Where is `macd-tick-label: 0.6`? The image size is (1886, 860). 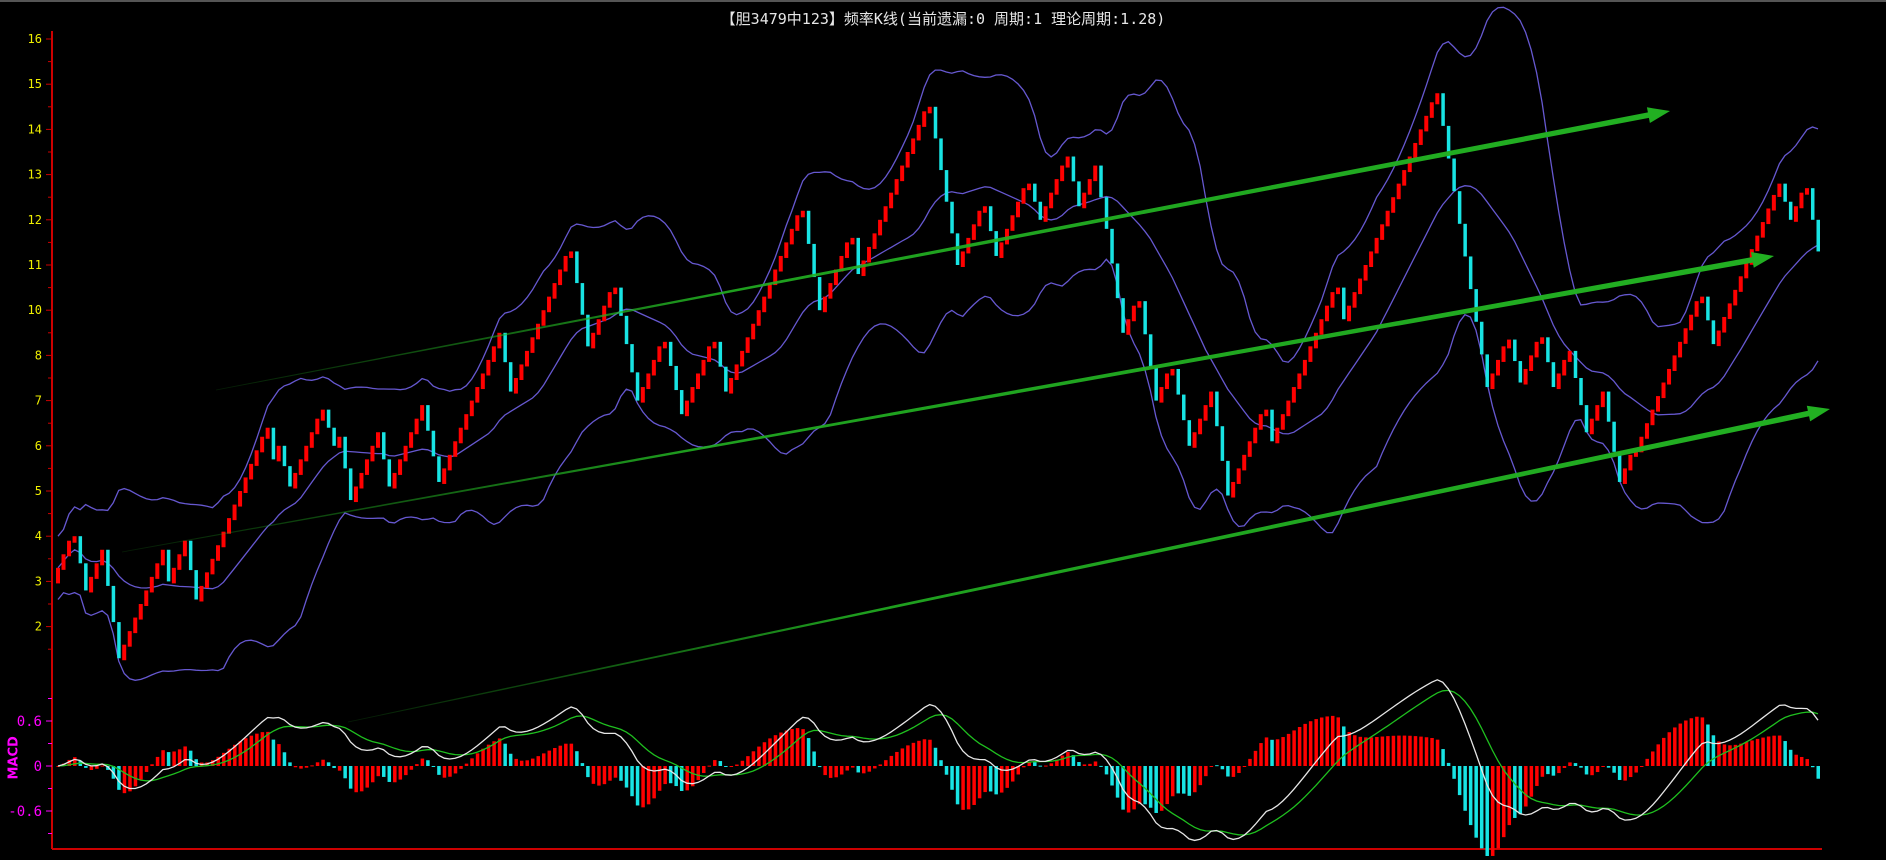
macd-tick-label: 0.6 is located at coordinates (29, 722).